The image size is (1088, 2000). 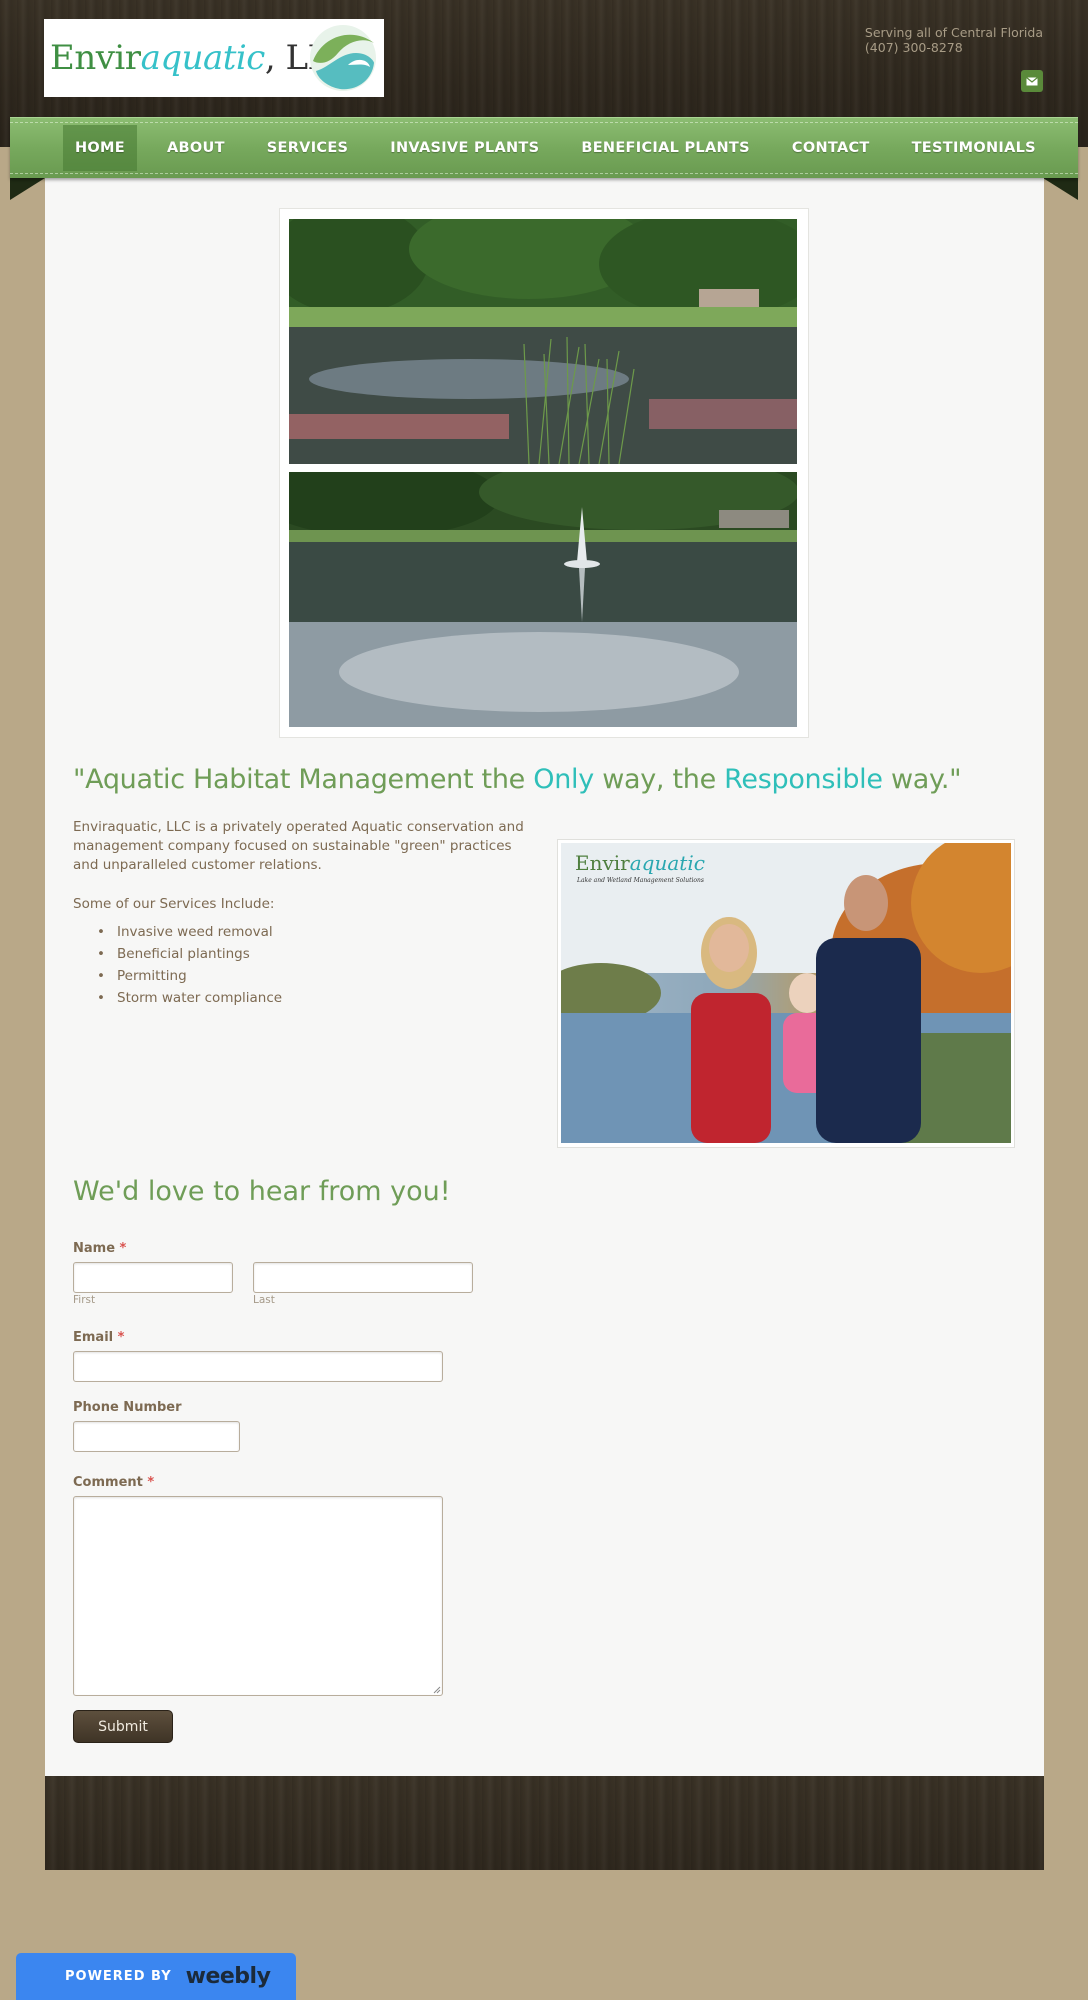 What do you see at coordinates (1060, 189) in the screenshot?
I see `ribbon-fold-right` at bounding box center [1060, 189].